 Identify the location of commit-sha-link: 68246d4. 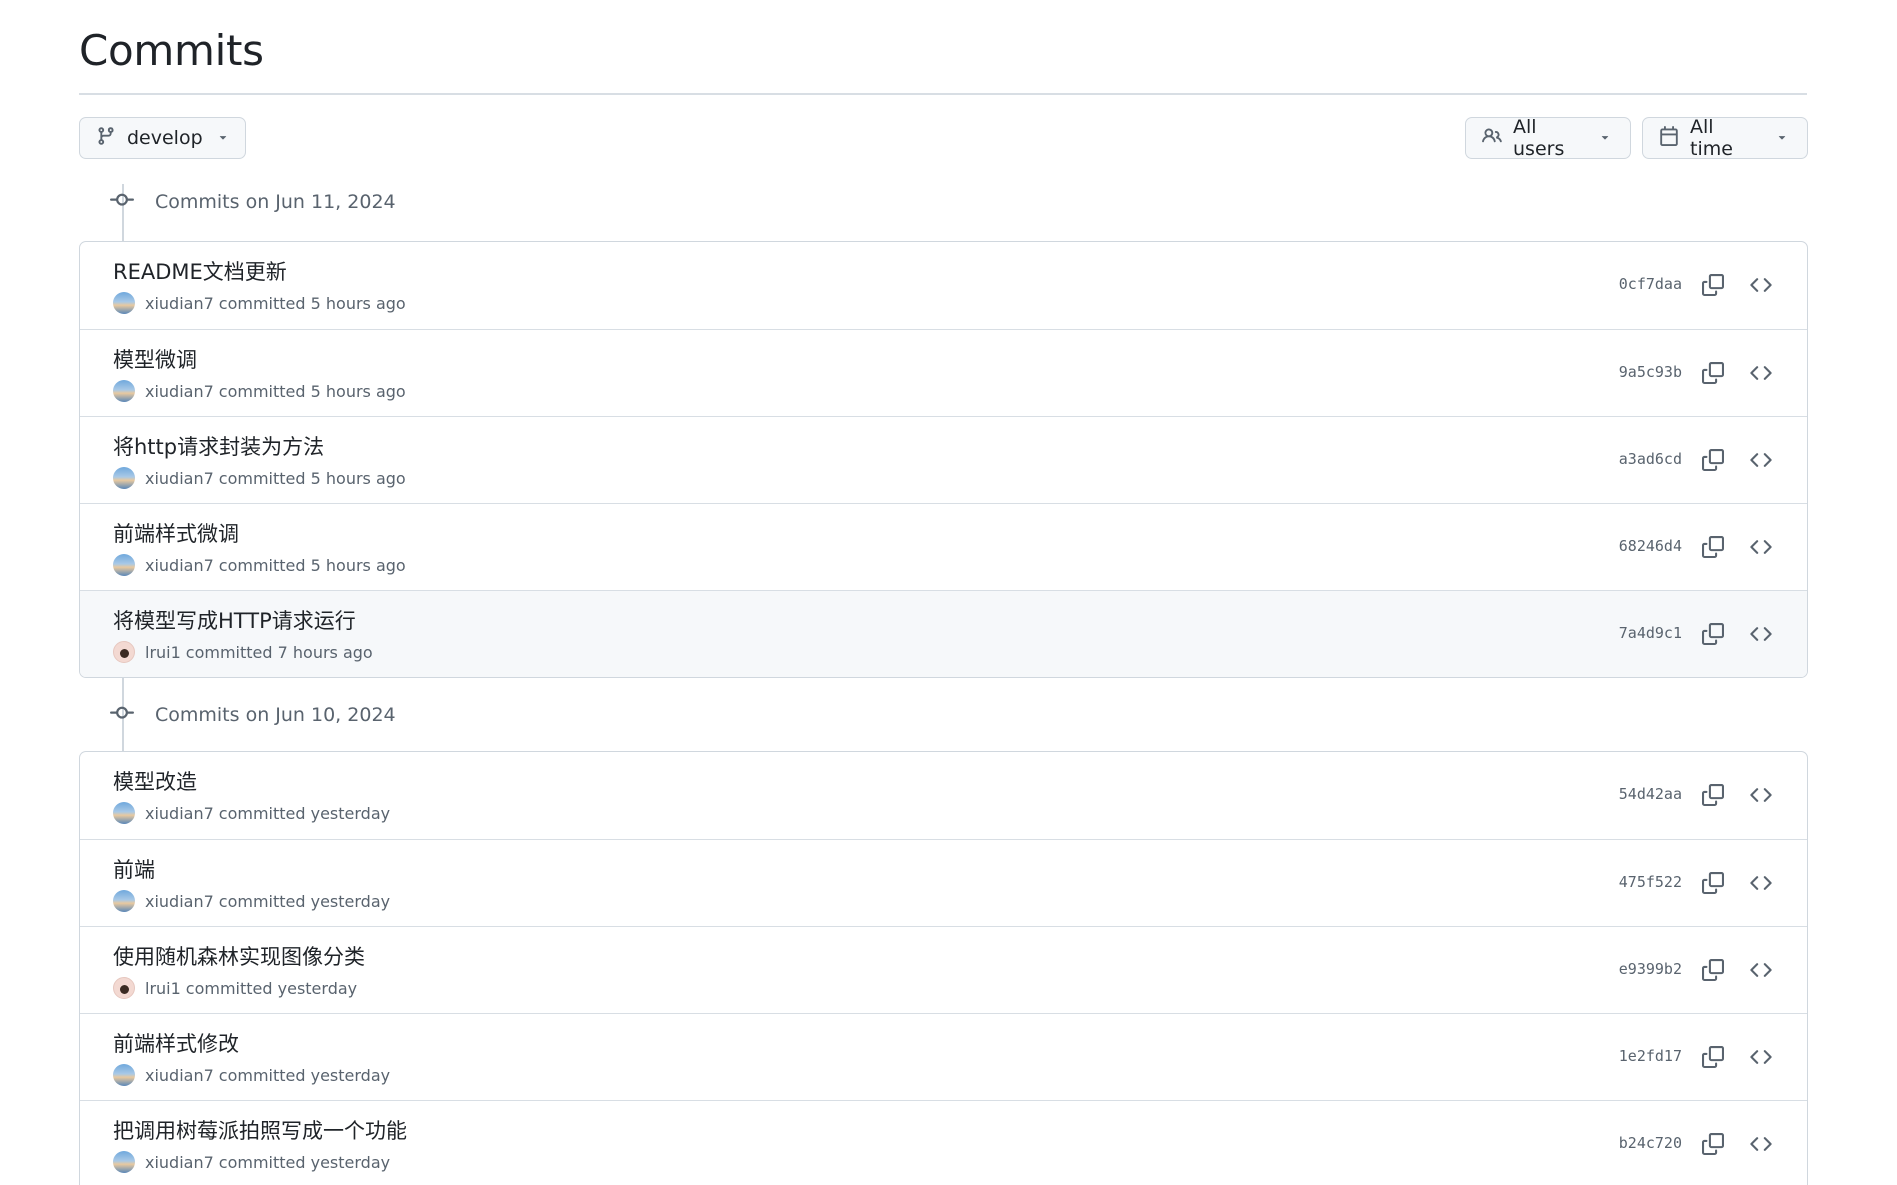
(1650, 546).